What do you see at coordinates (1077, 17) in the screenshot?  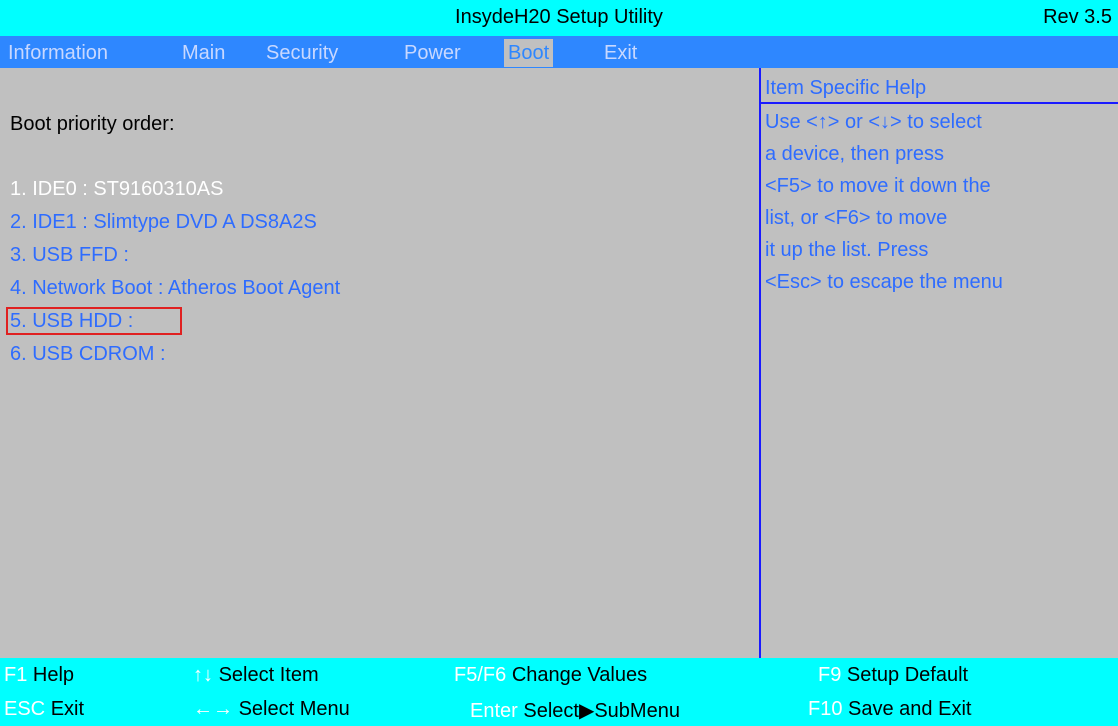 I see `revision-label: Rev 3.5` at bounding box center [1077, 17].